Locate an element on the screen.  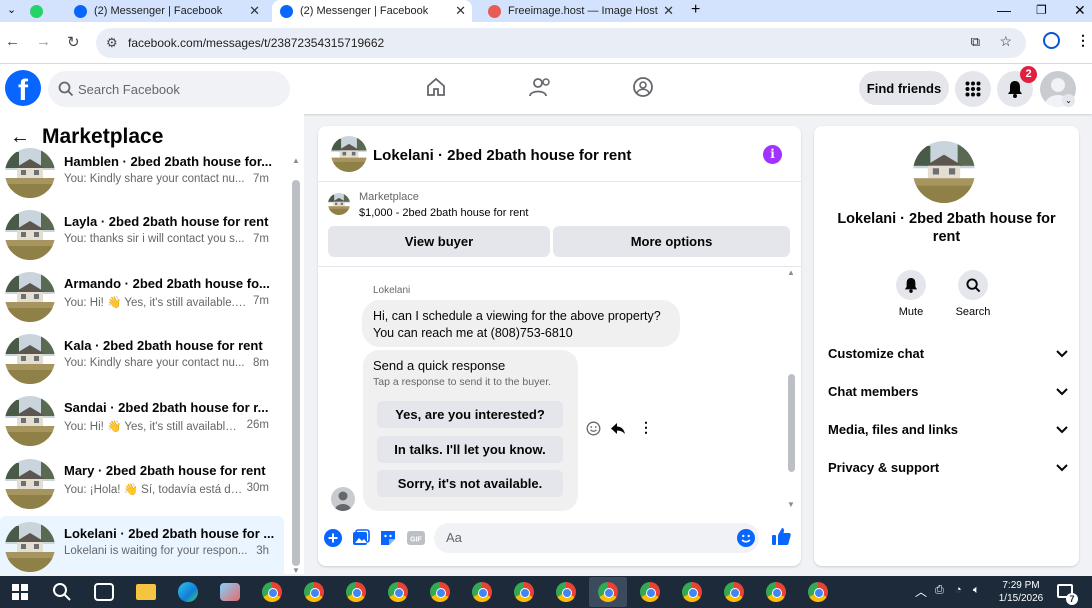
tab-whatsapp is located at coordinates (45, 11).